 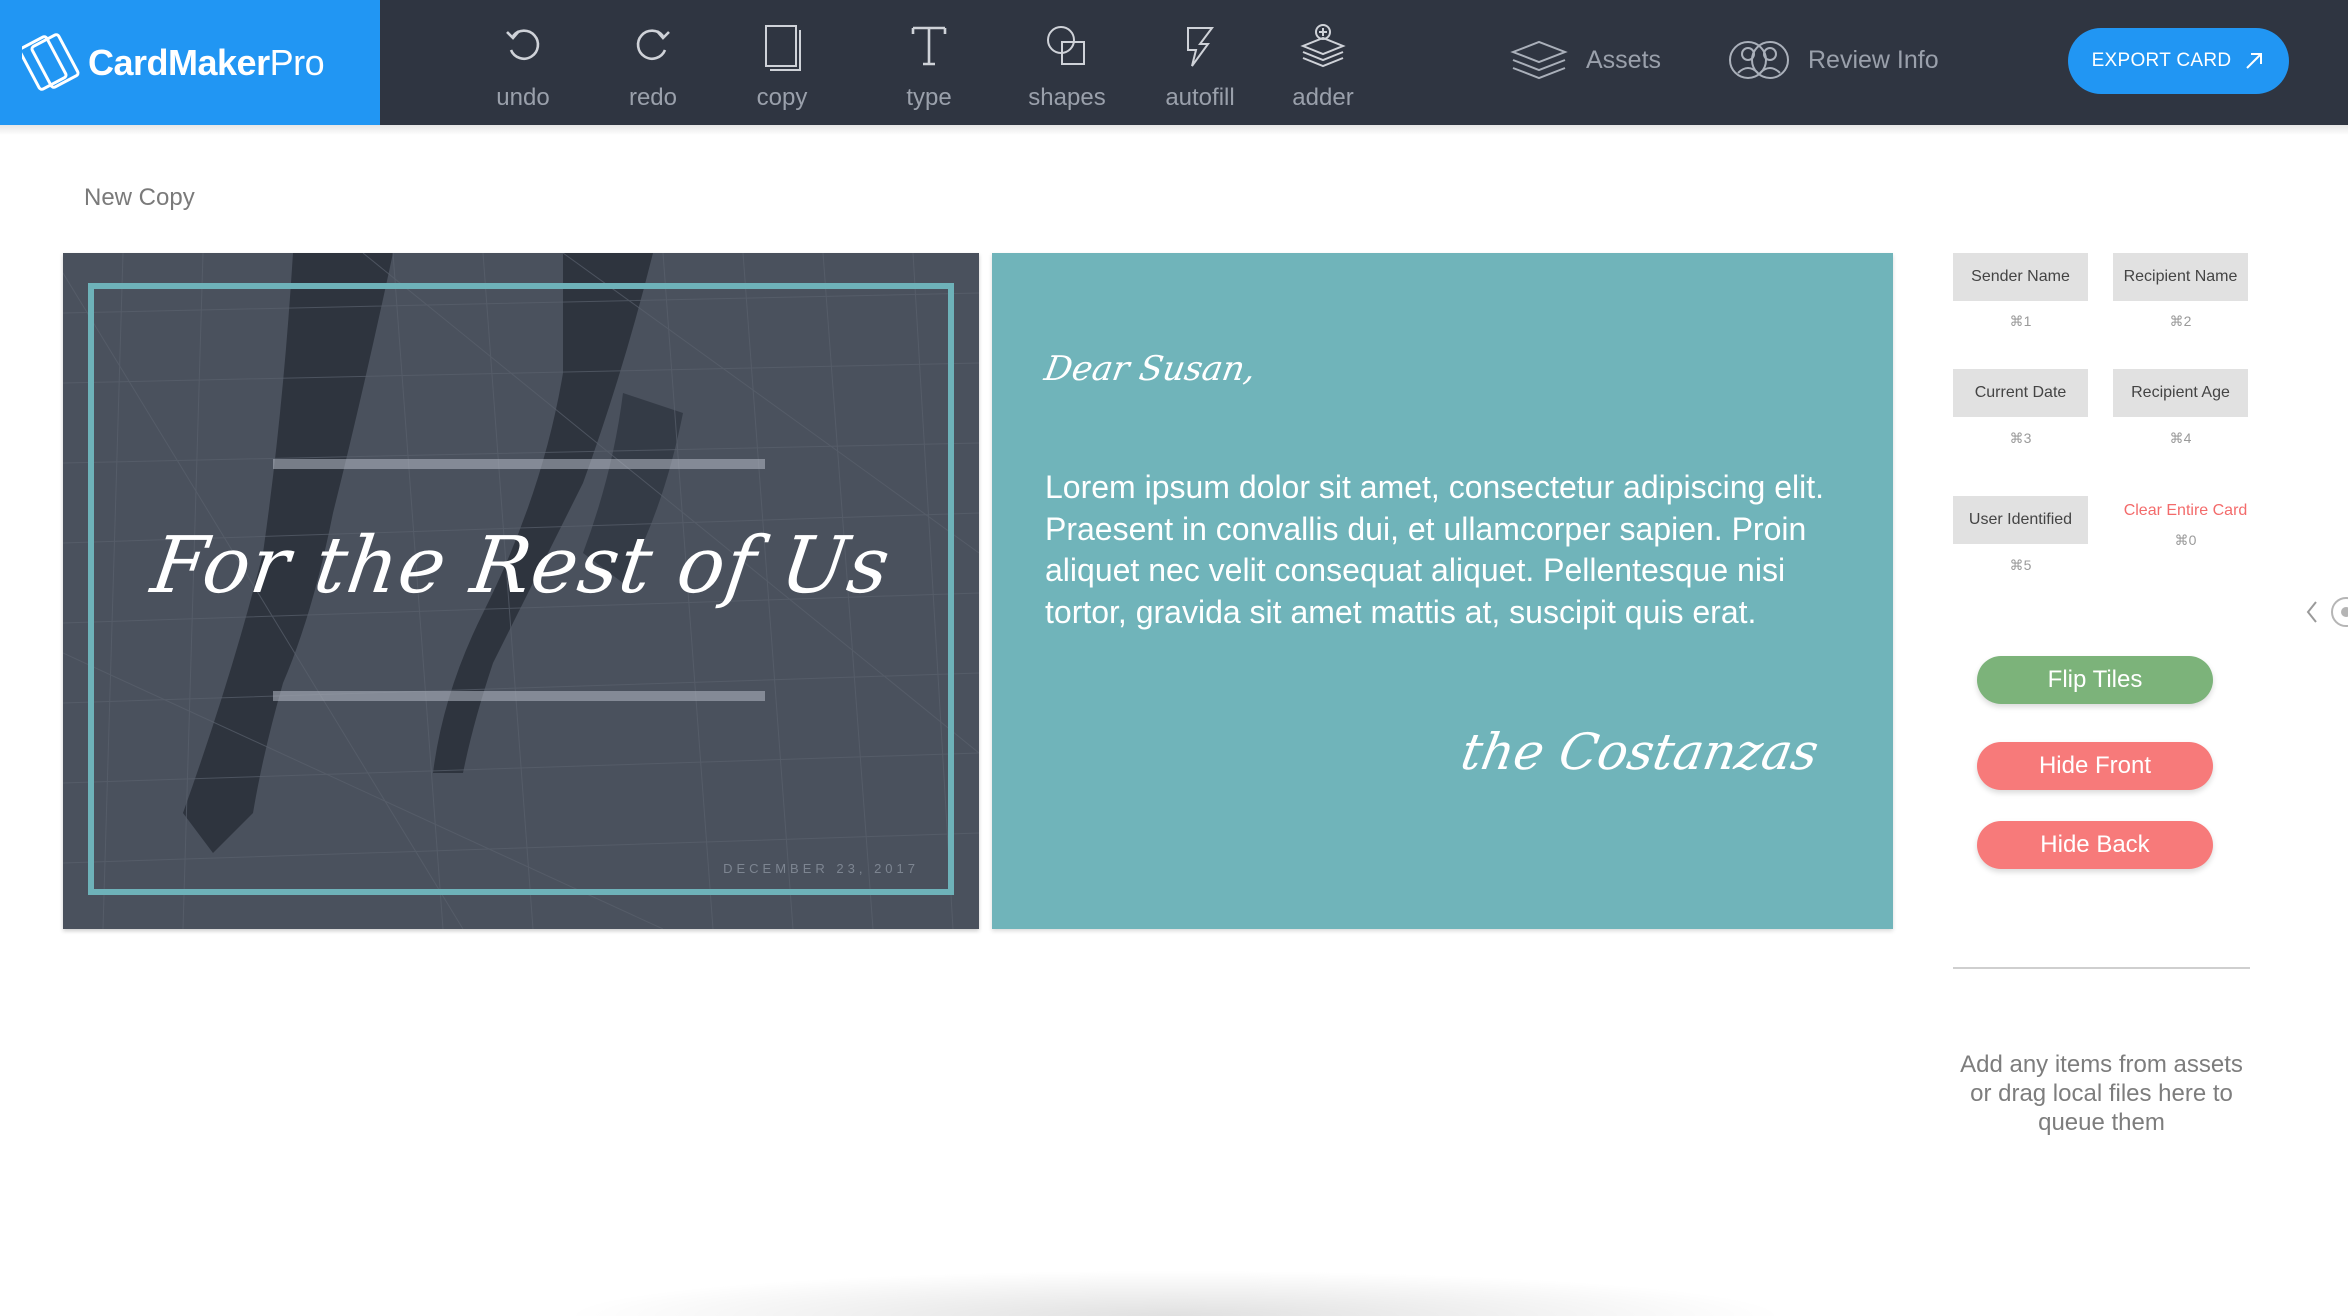 I want to click on clear-entire-card-link: Clear Entire Card, so click(x=2185, y=511).